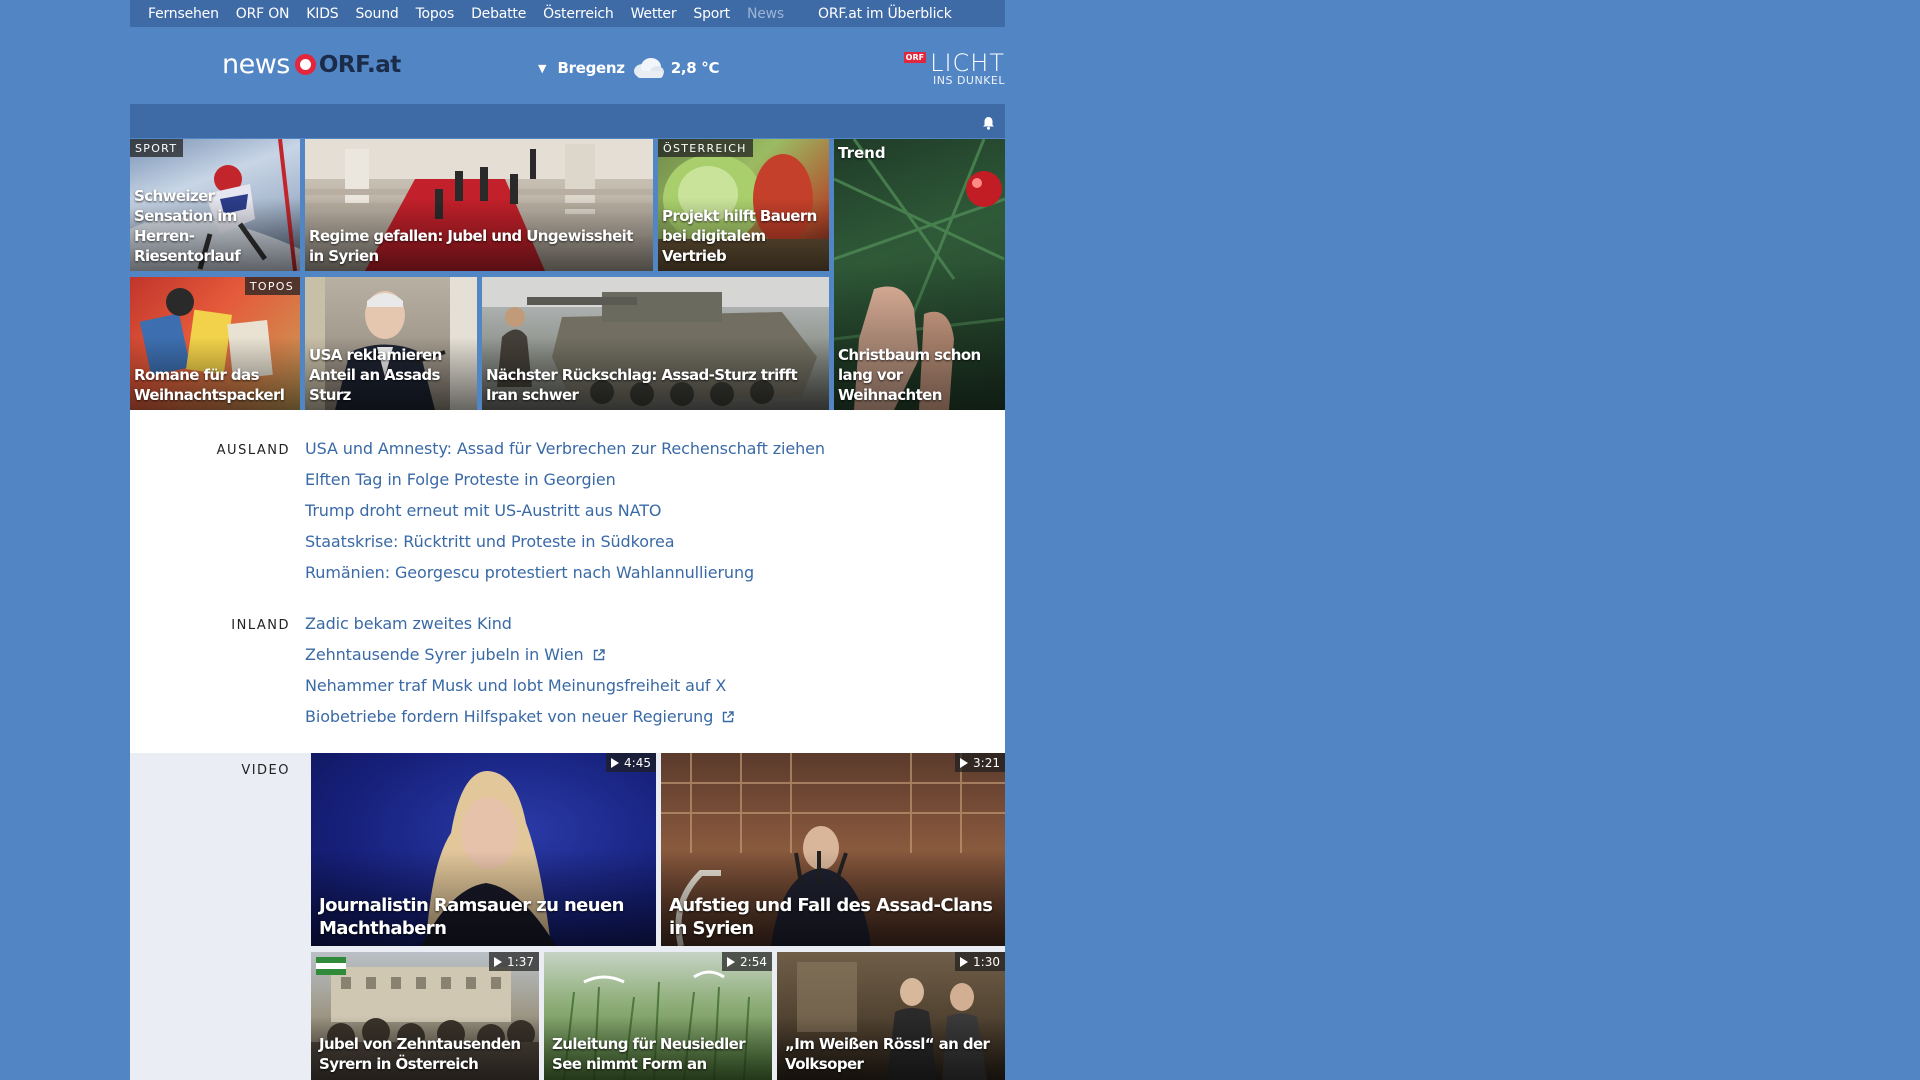 The image size is (1920, 1080). What do you see at coordinates (909, 375) in the screenshot?
I see `teaser-title: Christbaum schon lang vor Weihnachten` at bounding box center [909, 375].